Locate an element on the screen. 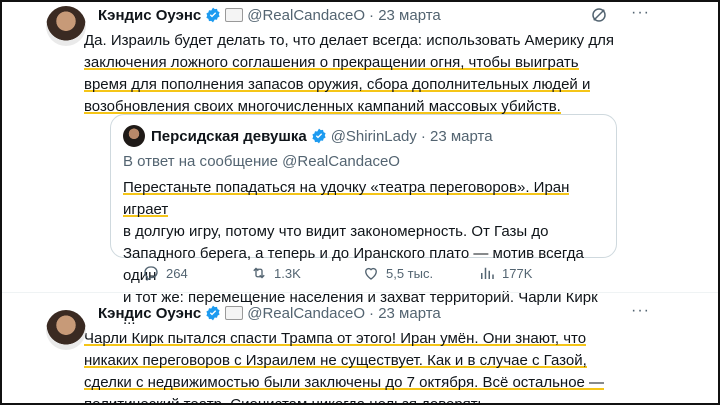 This screenshot has height=405, width=720. action-bar: 264 1.3K 5,5 тыс. 177K is located at coordinates (392, 275).